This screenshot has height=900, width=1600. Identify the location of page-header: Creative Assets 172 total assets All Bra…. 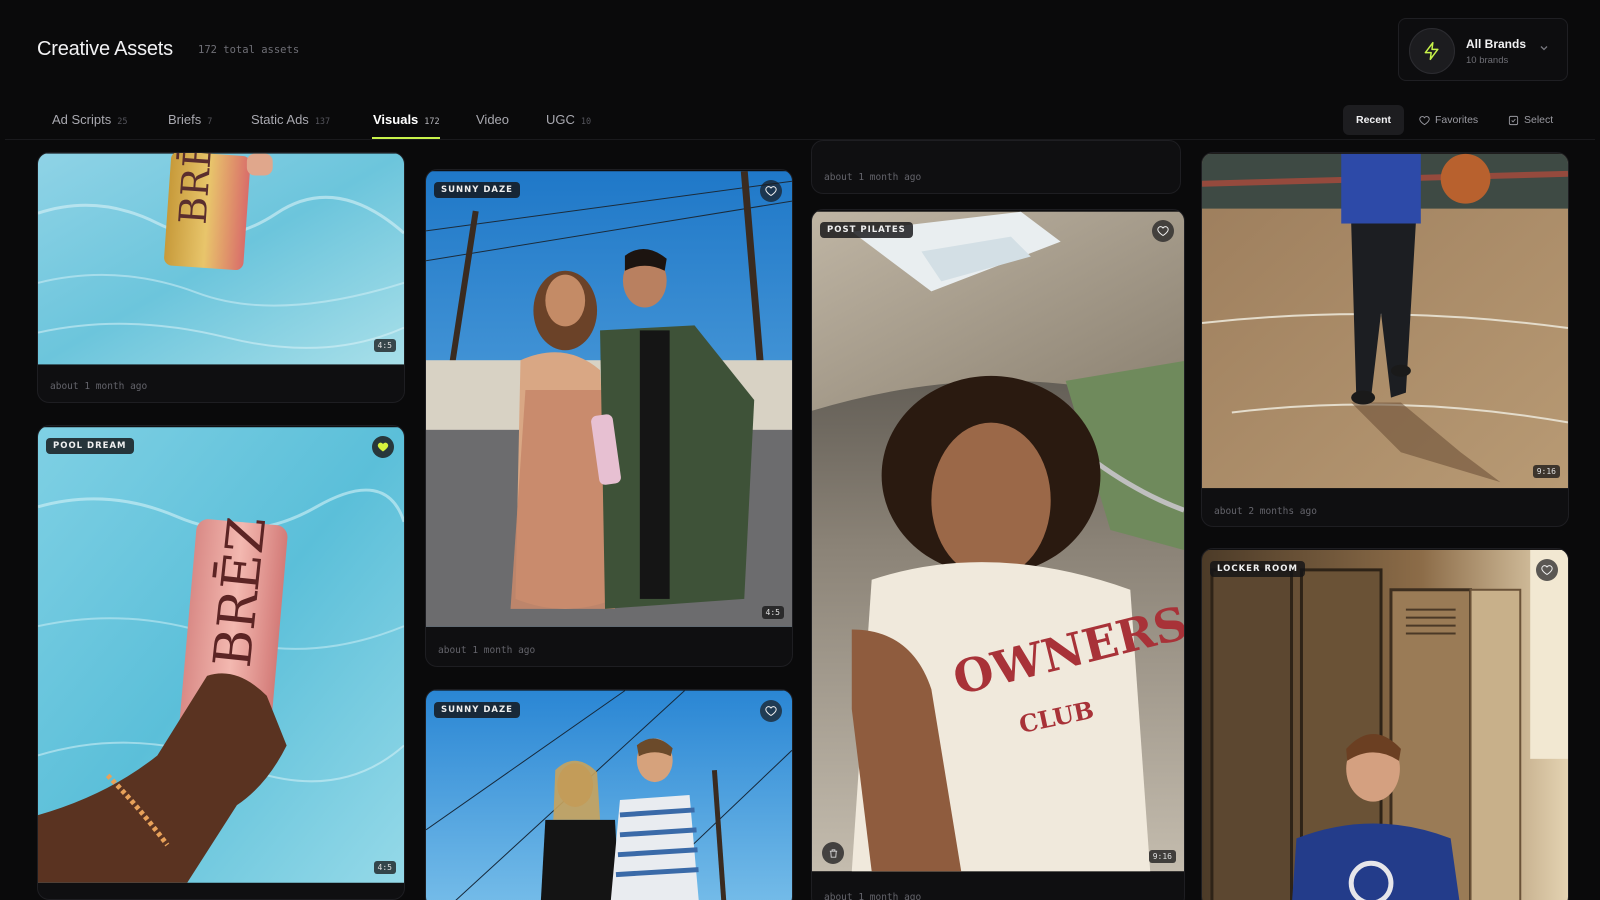
(800, 50).